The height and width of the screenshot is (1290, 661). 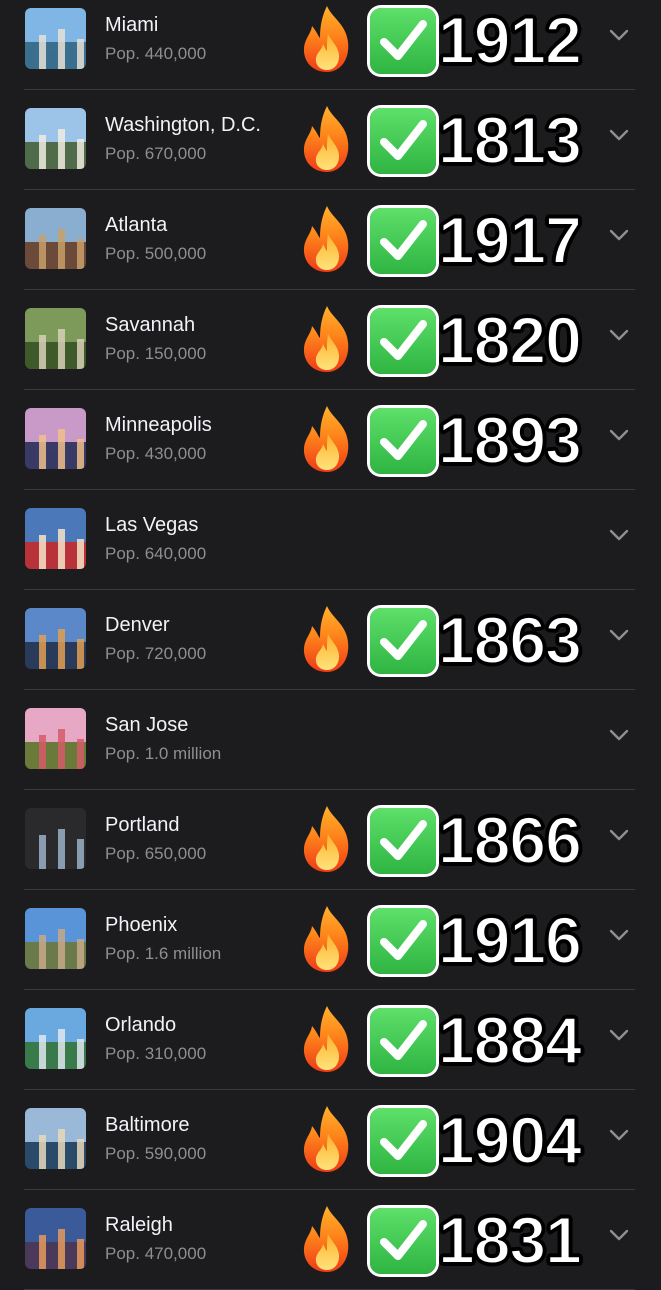 I want to click on city-population: Pop. 1.6 million, so click(x=163, y=953).